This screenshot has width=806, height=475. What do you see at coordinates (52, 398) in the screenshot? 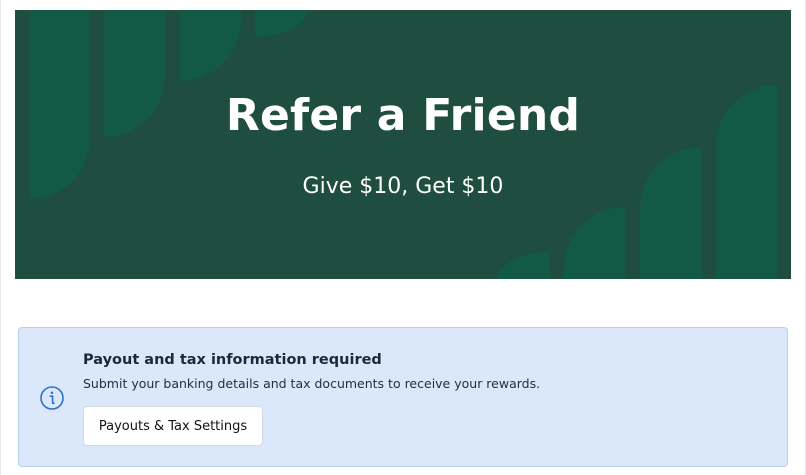
I see `info-icon` at bounding box center [52, 398].